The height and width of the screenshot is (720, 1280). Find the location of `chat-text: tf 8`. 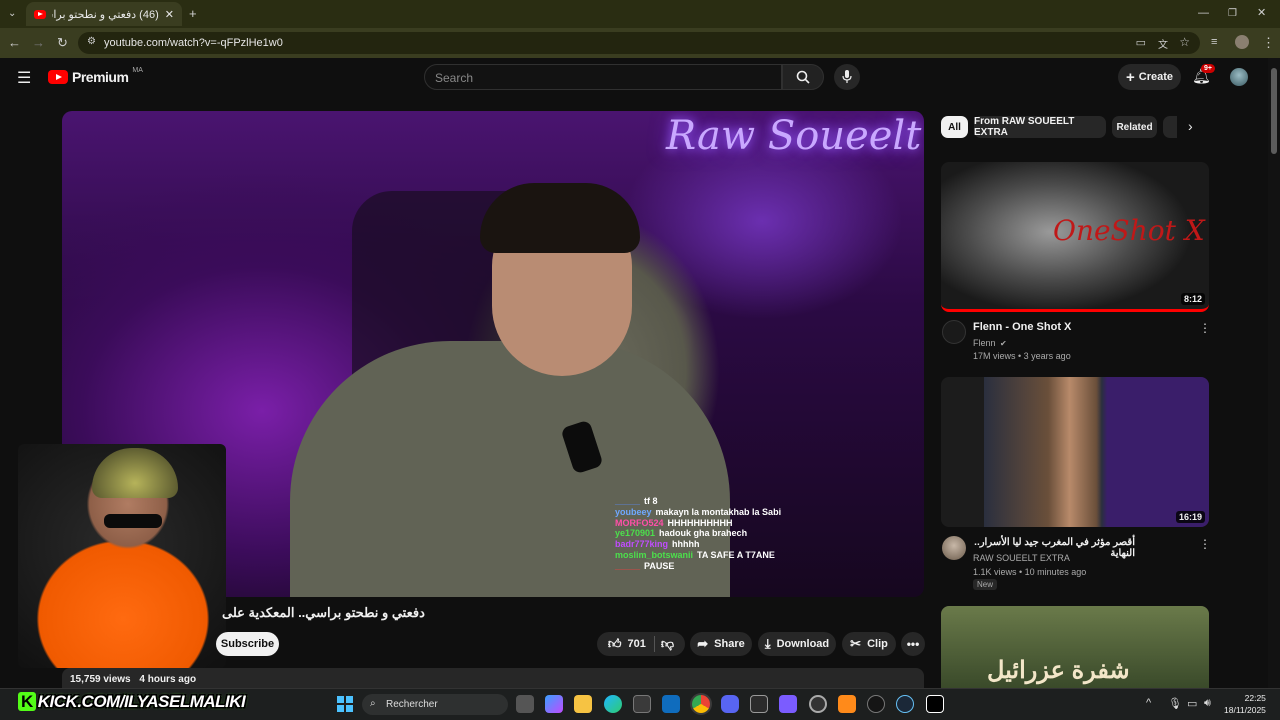

chat-text: tf 8 is located at coordinates (651, 501).